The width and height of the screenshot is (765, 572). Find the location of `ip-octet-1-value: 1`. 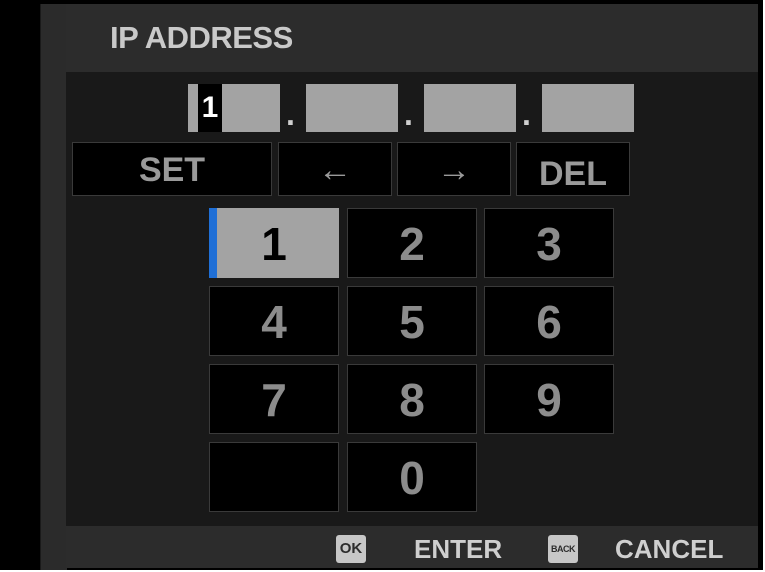

ip-octet-1-value: 1 is located at coordinates (210, 108).